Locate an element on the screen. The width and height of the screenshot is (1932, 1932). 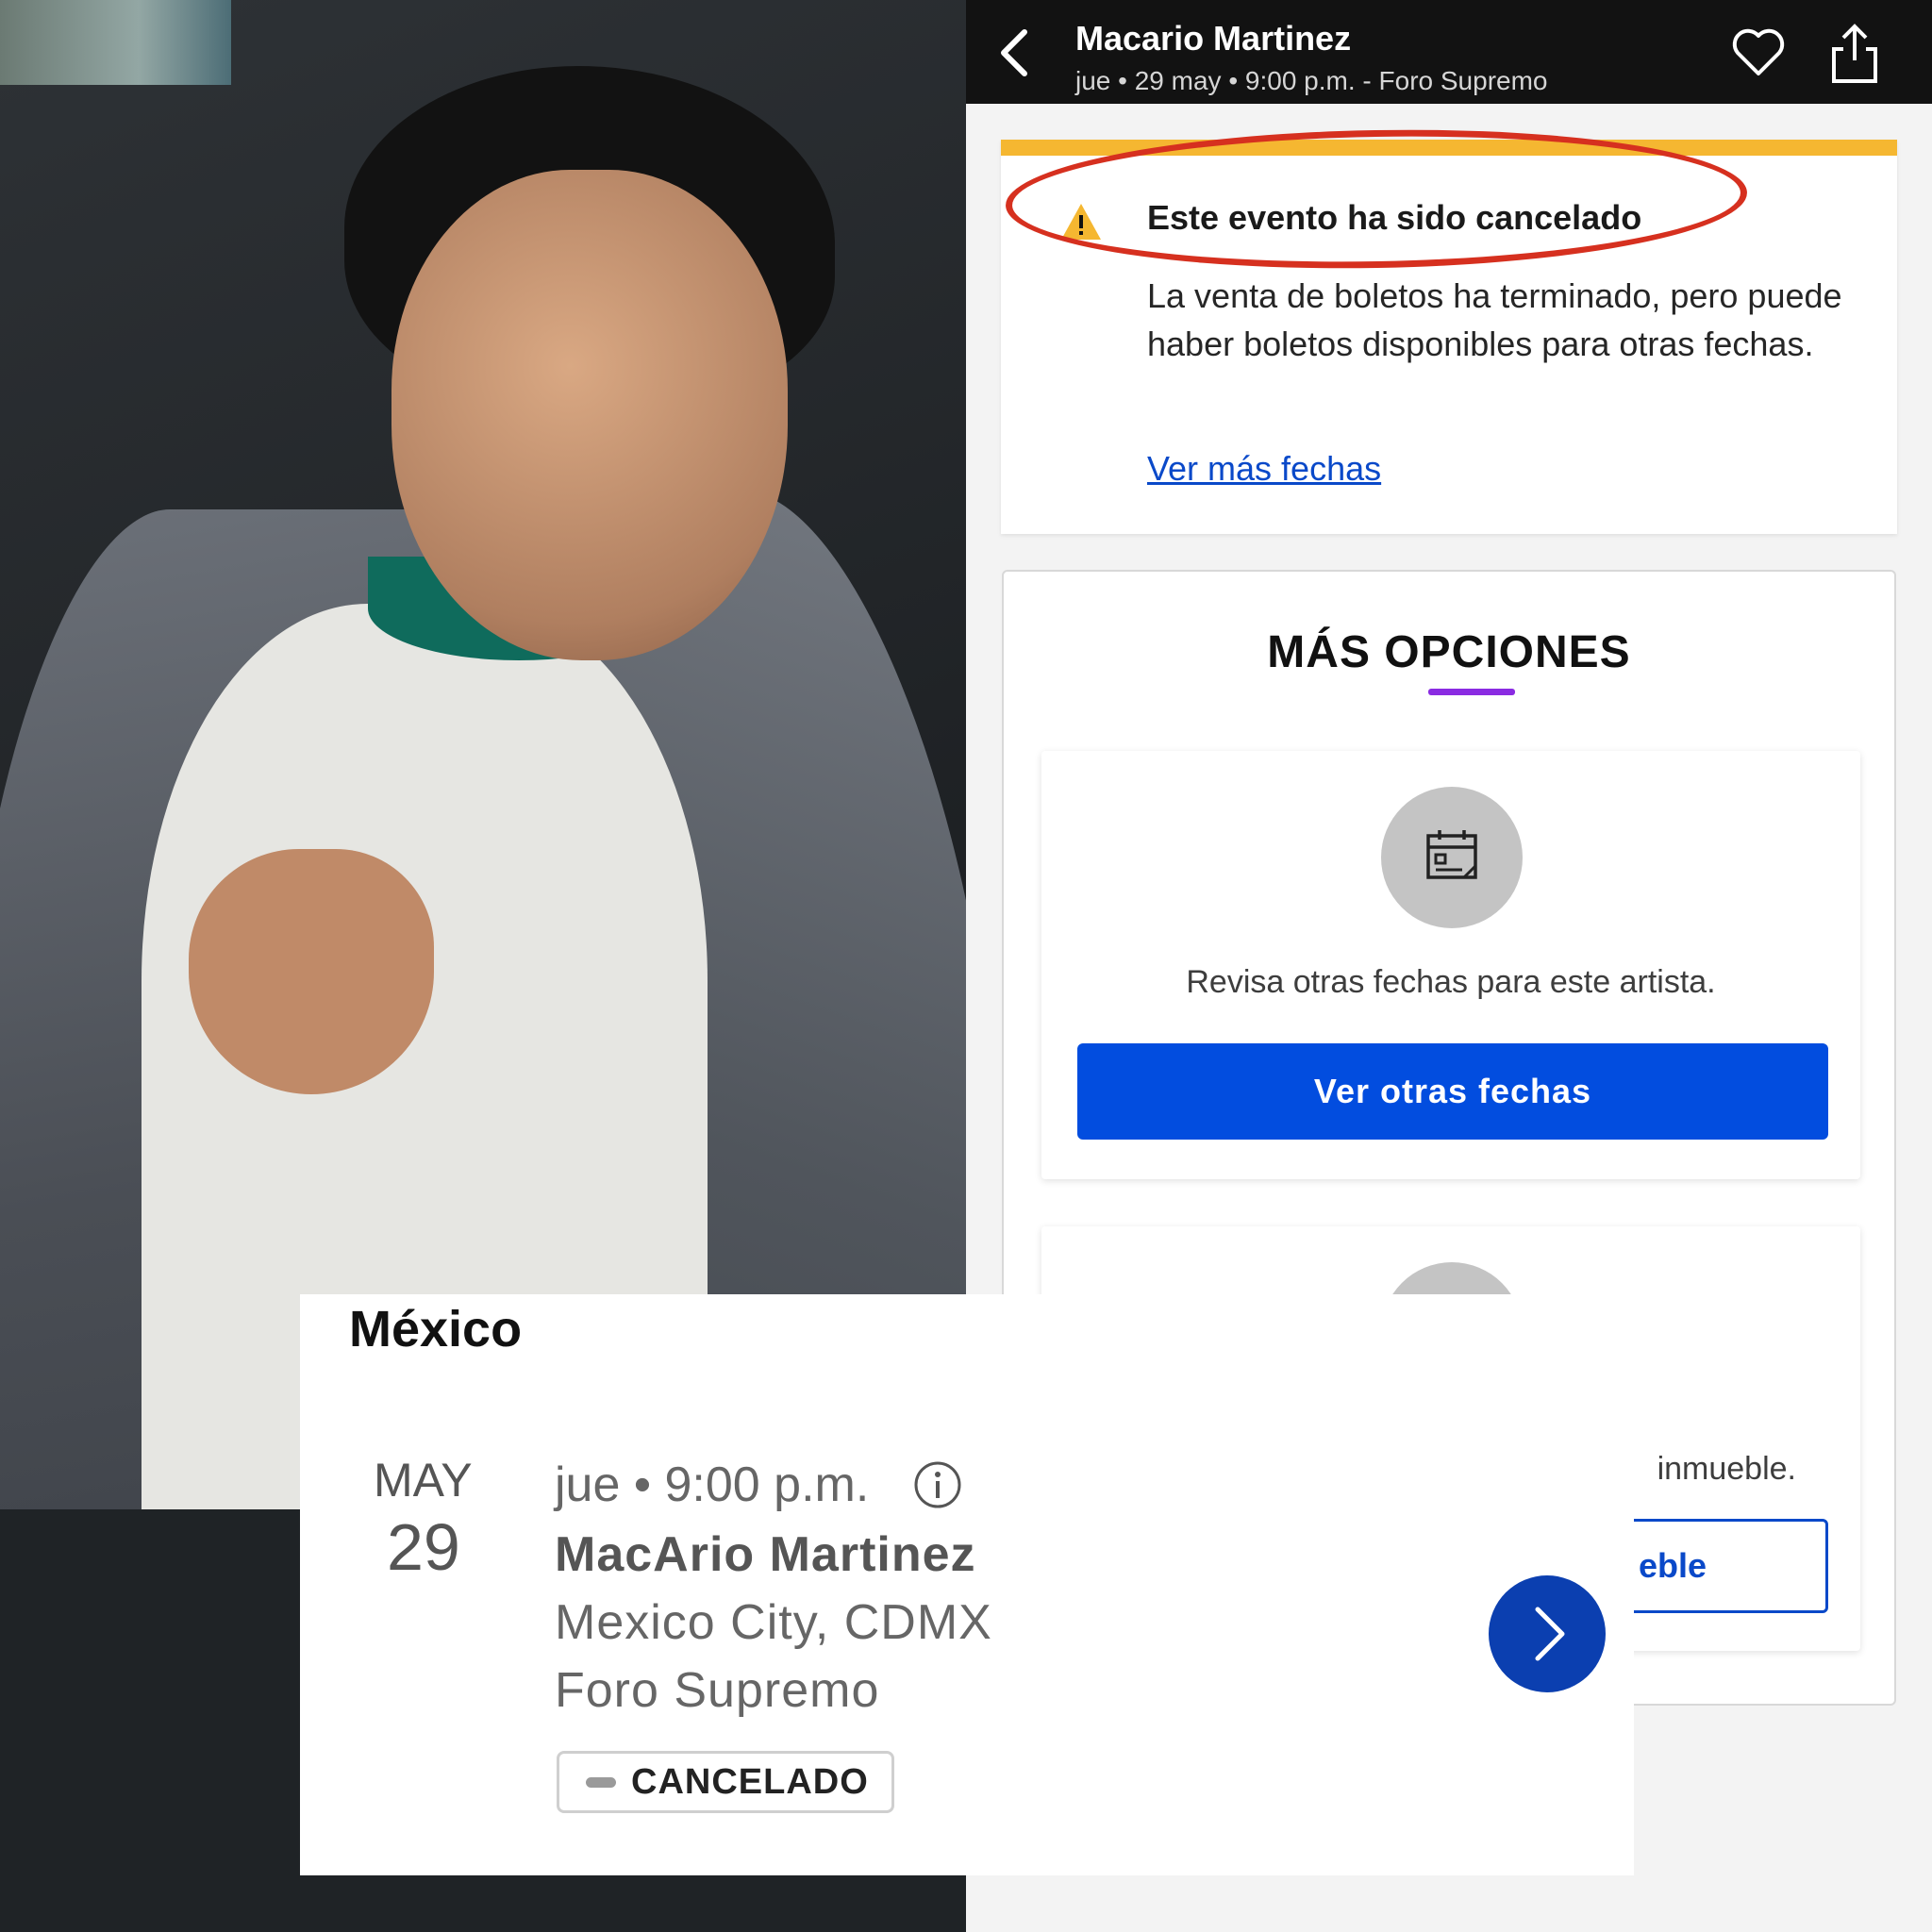
share-button is located at coordinates (1855, 53).